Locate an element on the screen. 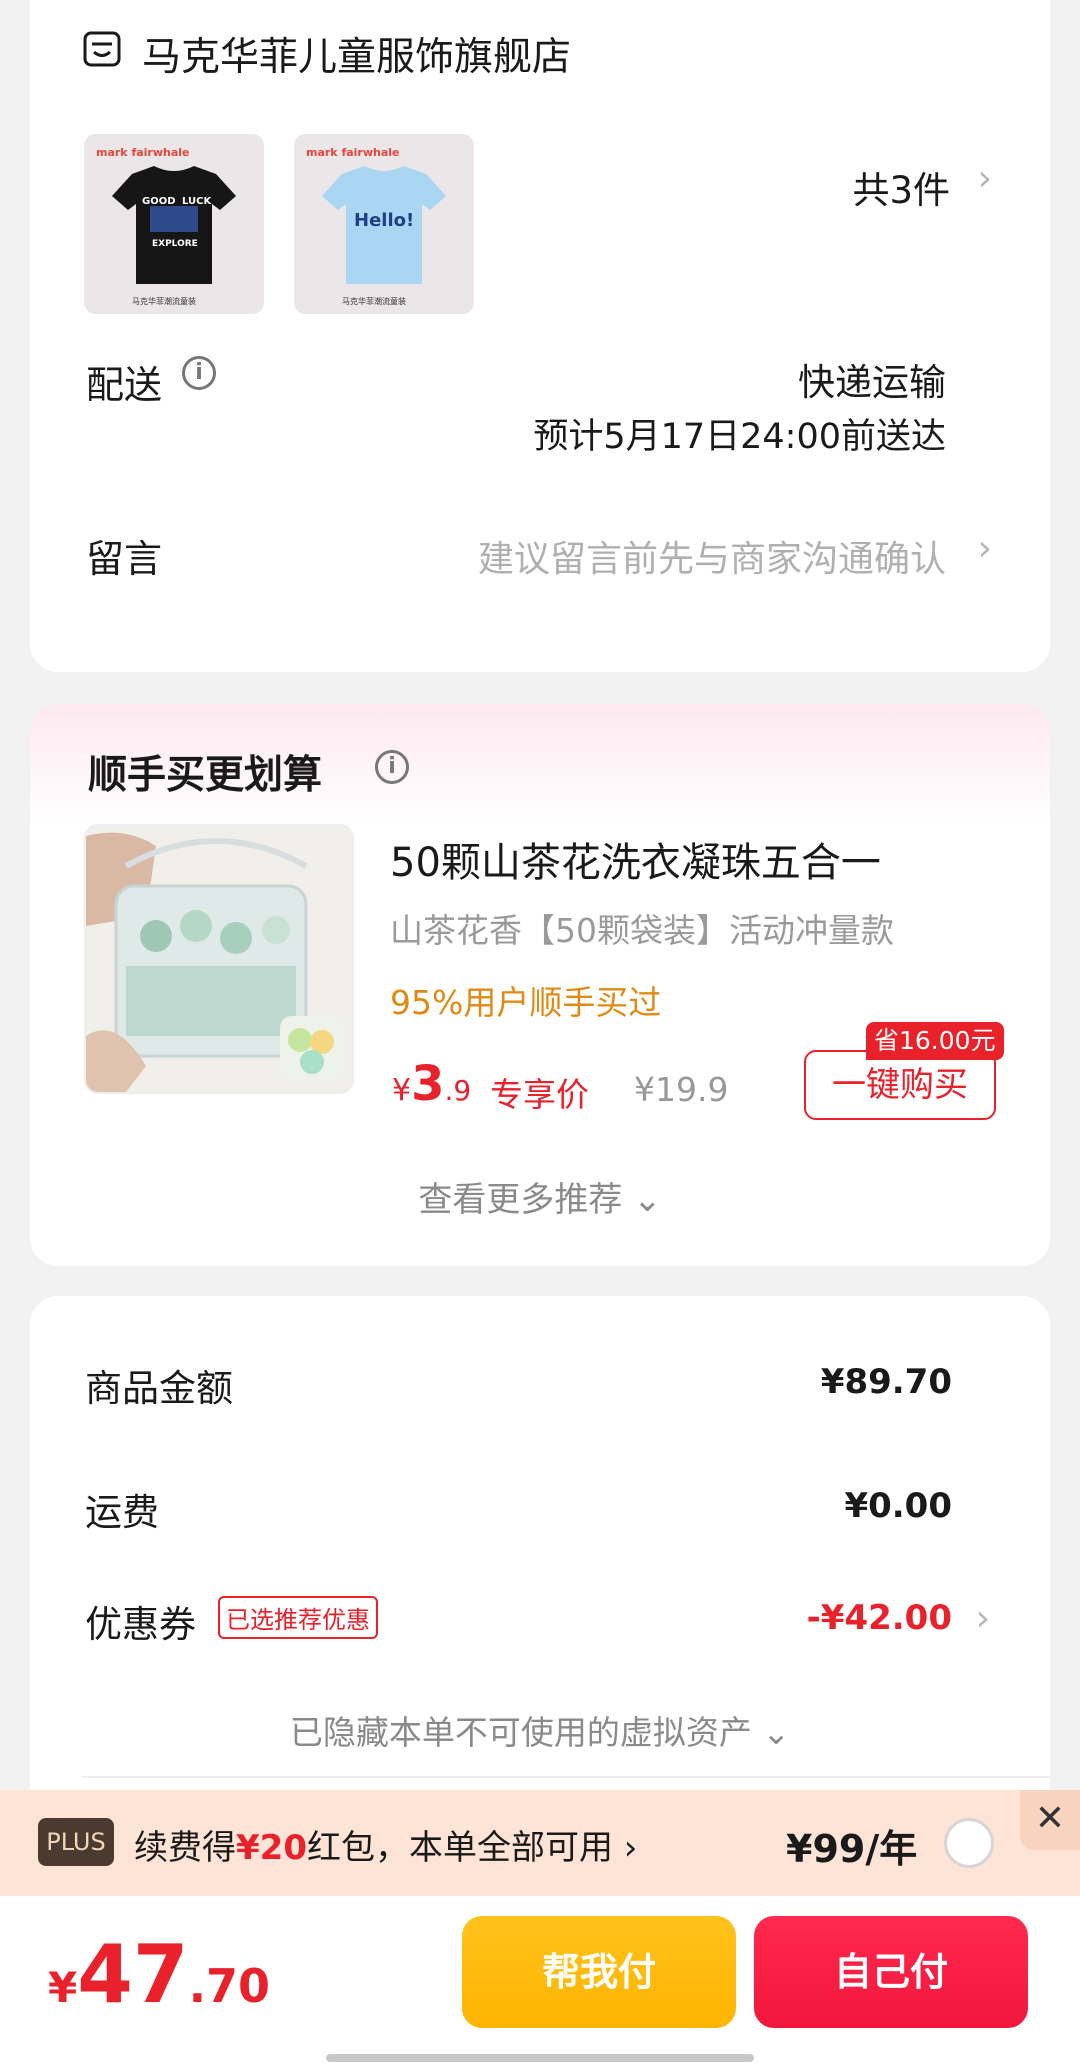 The image size is (1080, 2066). message-label: 留言 is located at coordinates (124, 559).